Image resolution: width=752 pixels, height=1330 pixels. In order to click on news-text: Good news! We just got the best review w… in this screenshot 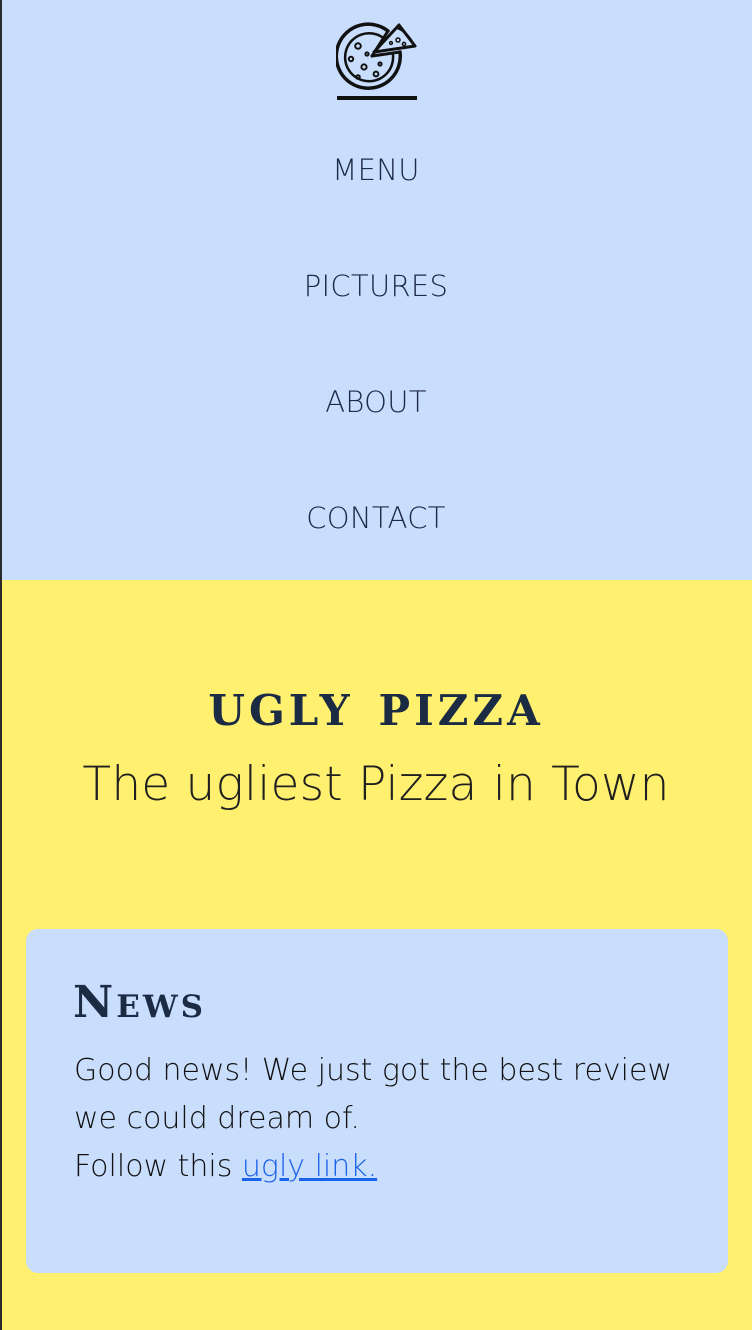, I will do `click(373, 1094)`.